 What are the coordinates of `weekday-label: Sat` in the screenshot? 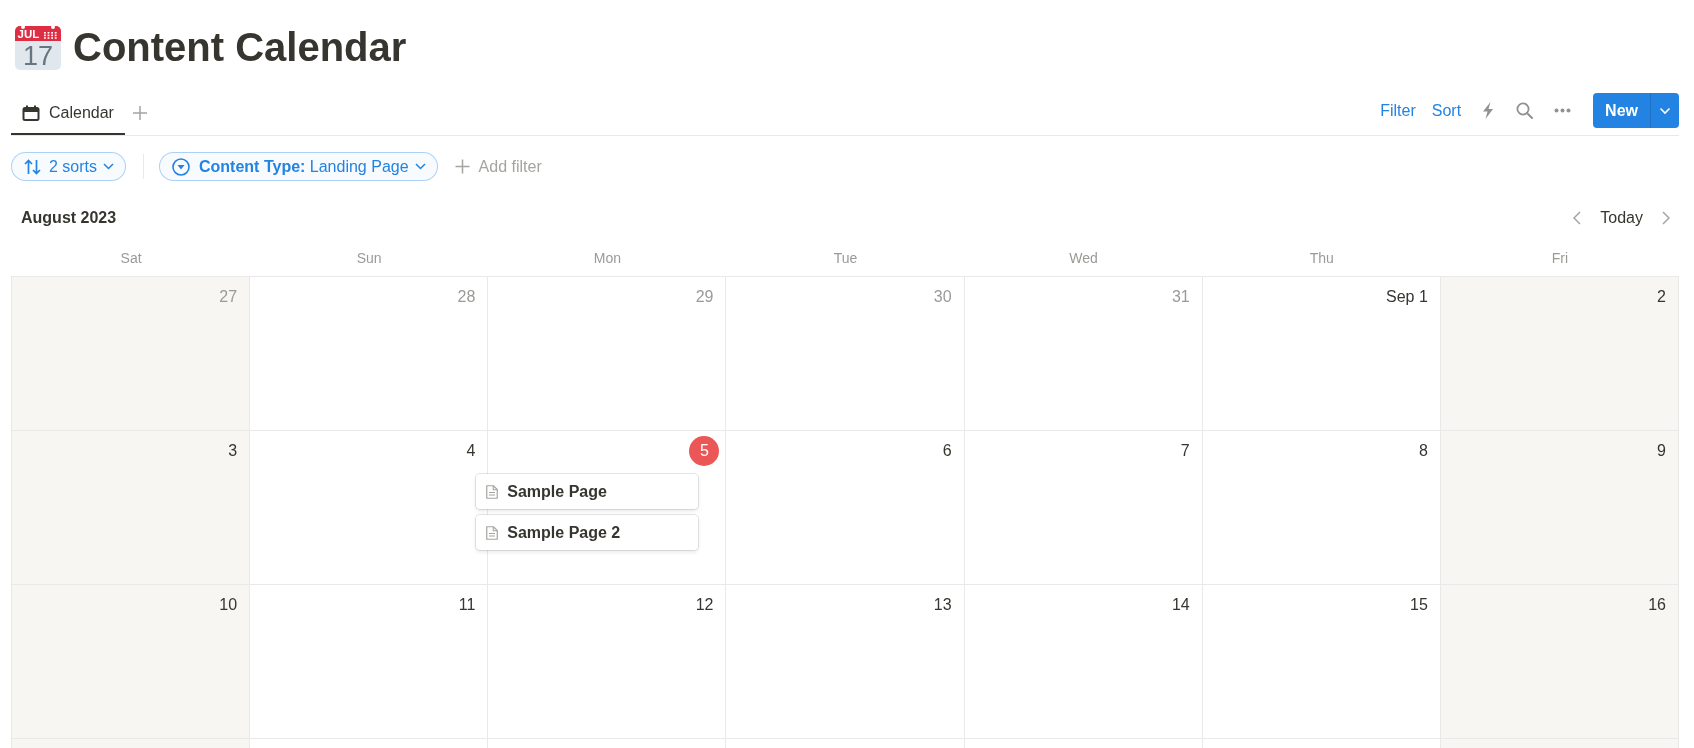 It's located at (131, 258).